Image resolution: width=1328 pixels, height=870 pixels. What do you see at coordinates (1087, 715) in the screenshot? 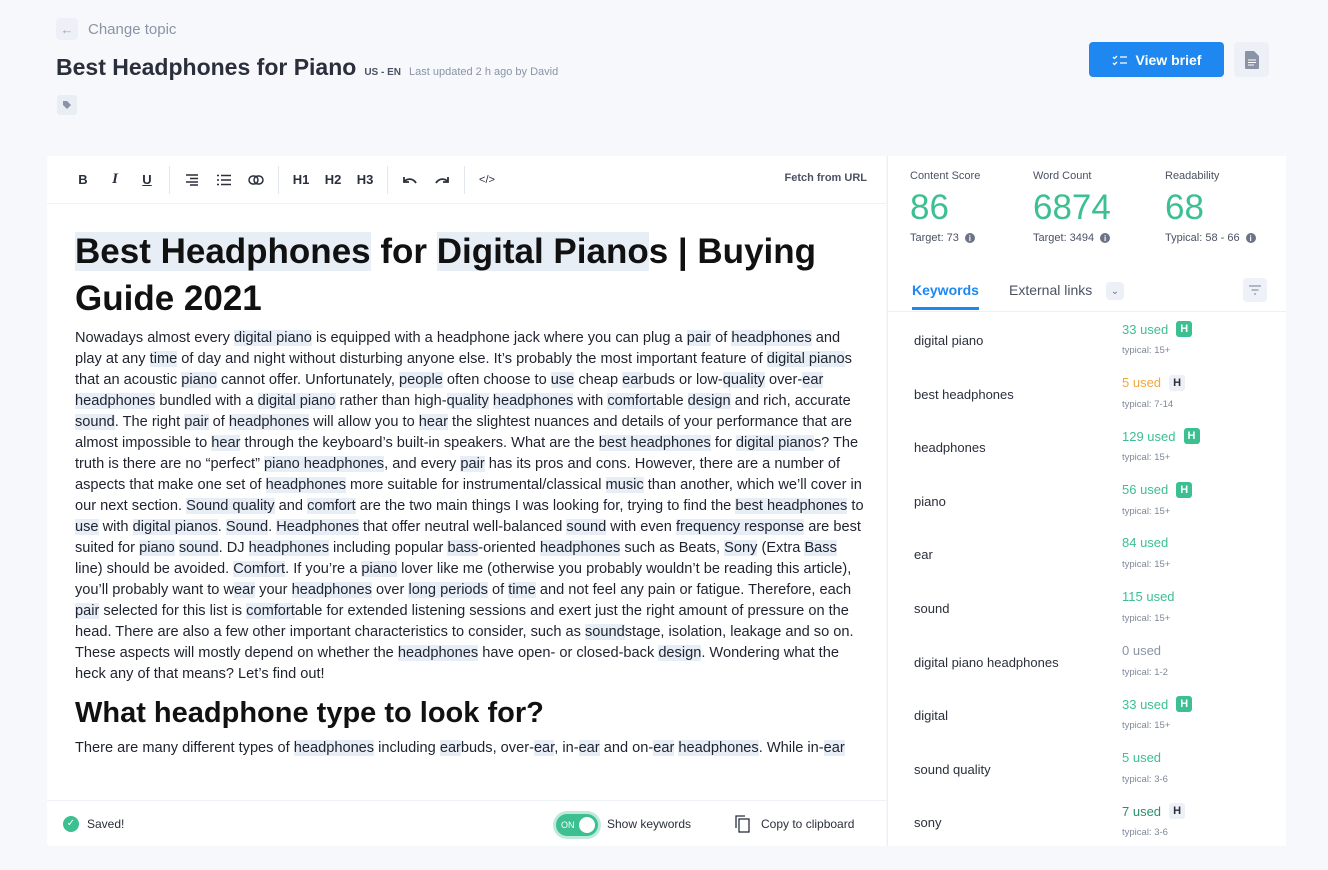
I see `keyword-row: digital 33 used H typical: 15+` at bounding box center [1087, 715].